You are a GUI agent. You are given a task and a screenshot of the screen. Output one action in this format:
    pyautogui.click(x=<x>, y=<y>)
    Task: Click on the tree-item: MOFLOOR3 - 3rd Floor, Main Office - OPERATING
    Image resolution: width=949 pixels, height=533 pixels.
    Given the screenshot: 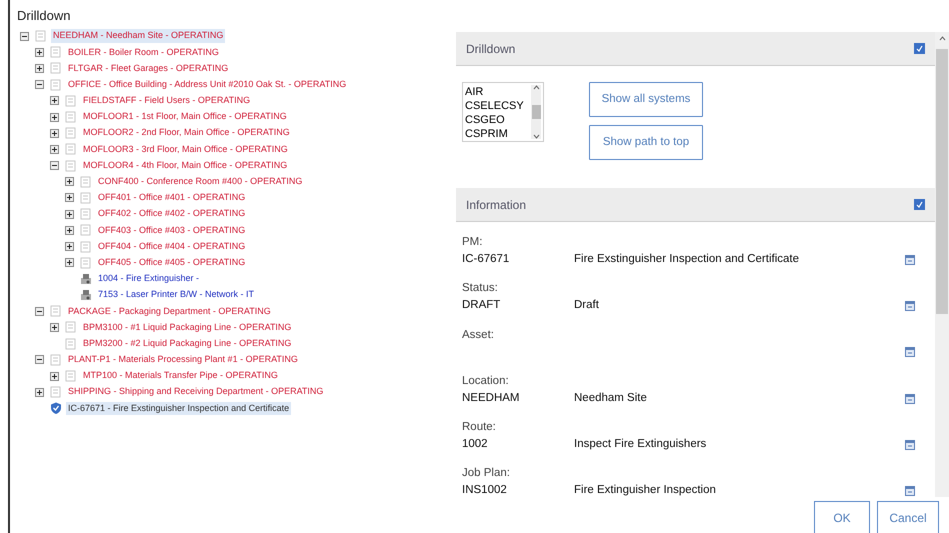 What is the action you would take?
    pyautogui.click(x=185, y=149)
    